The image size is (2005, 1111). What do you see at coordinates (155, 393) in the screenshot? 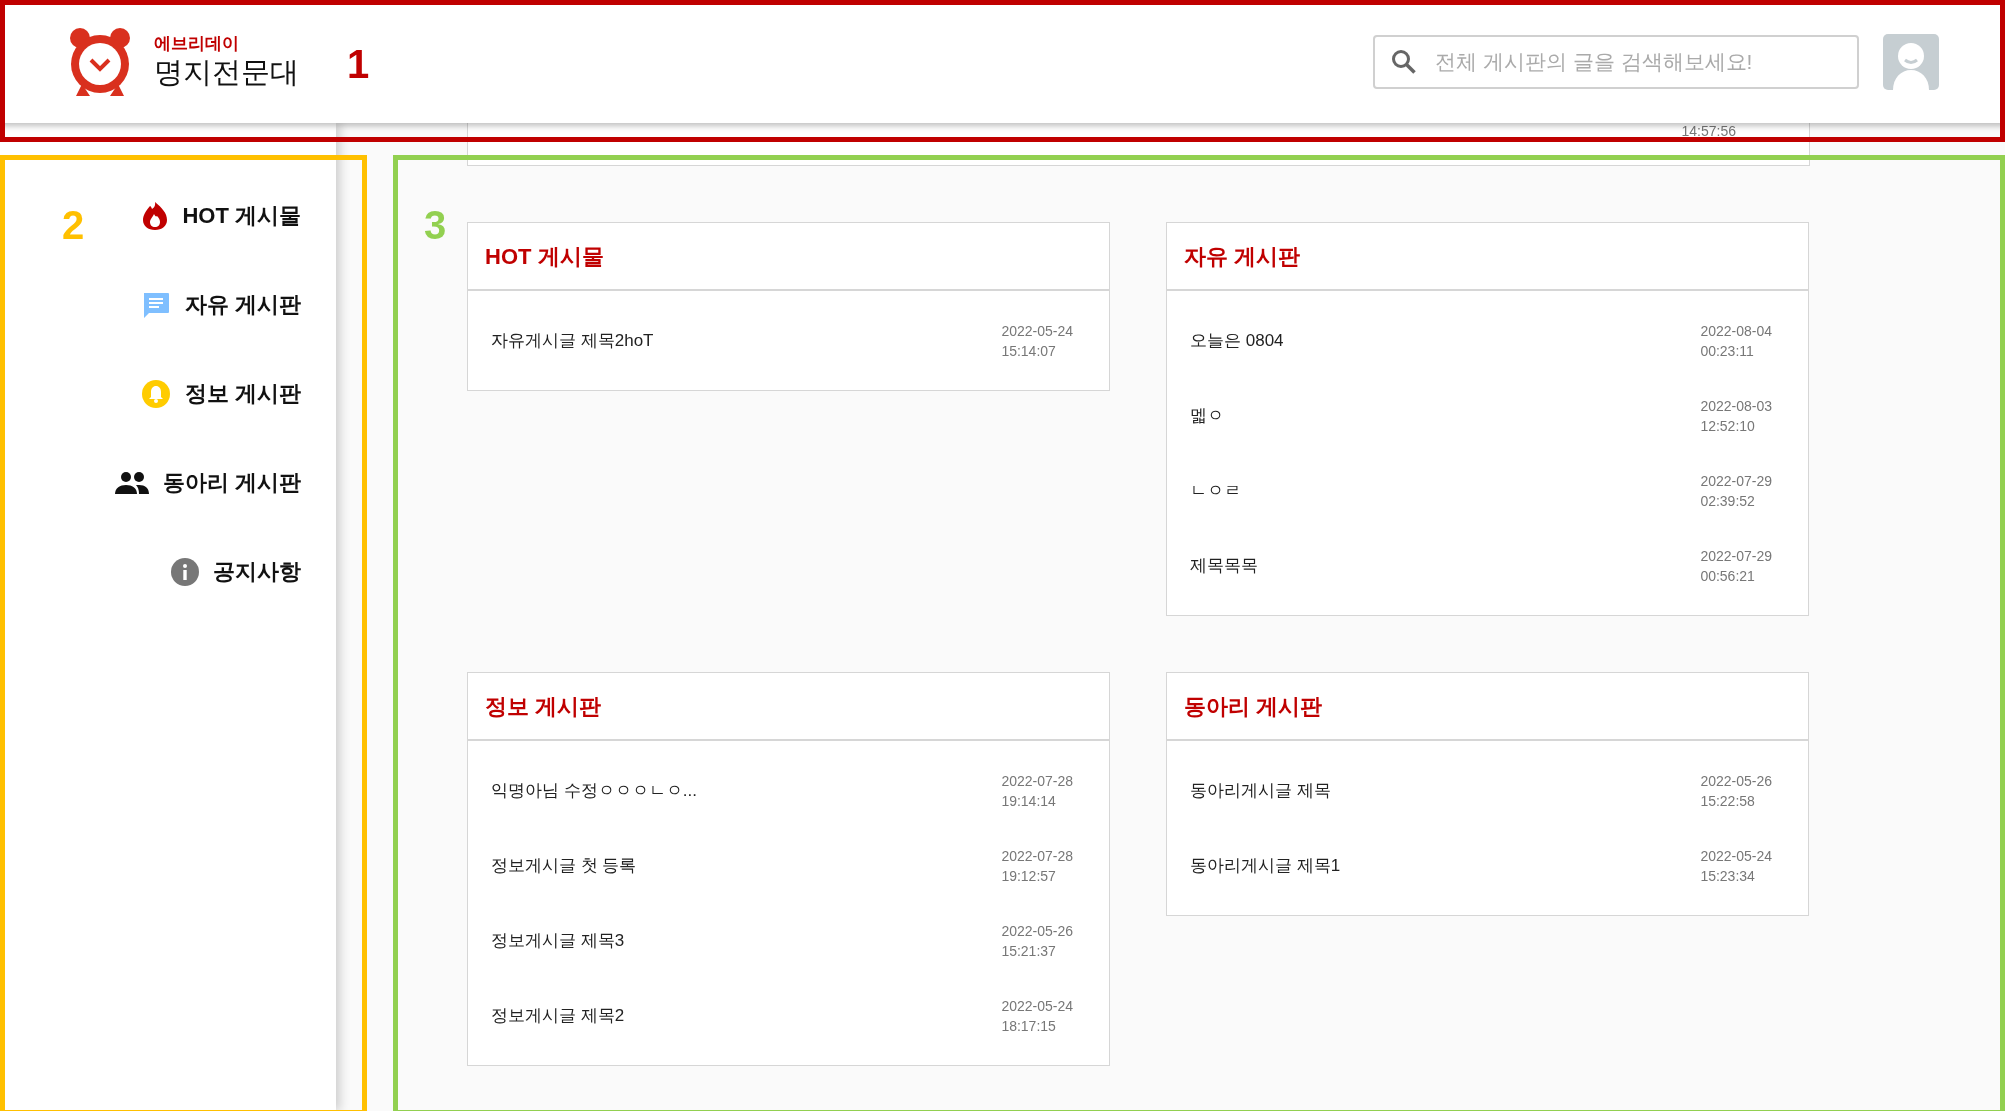
I see `bell-icon` at bounding box center [155, 393].